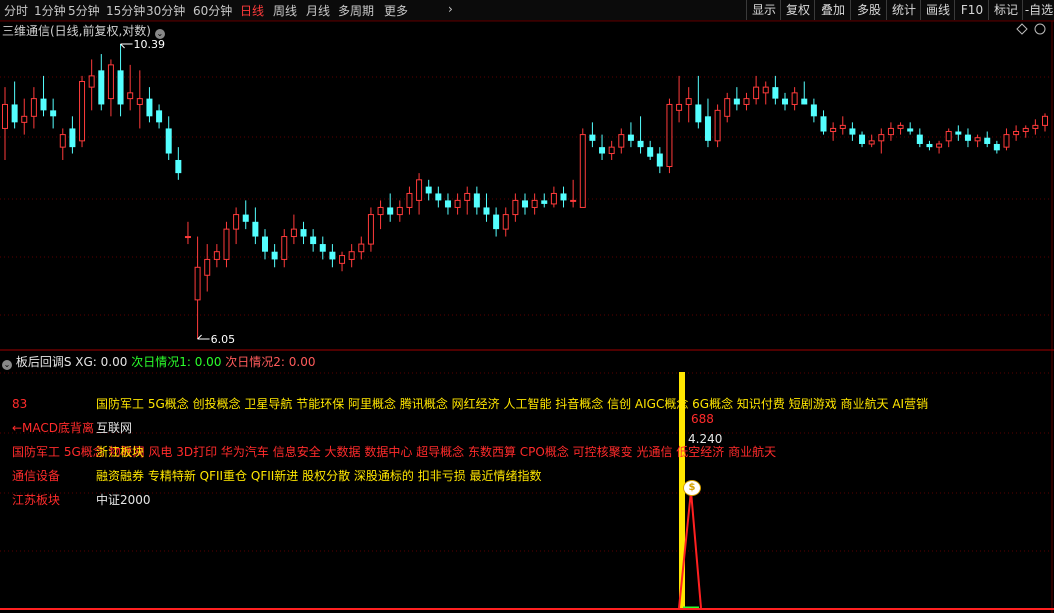 This screenshot has width=1054, height=613. Describe the element at coordinates (763, 10) in the screenshot. I see `toolbar-button: 显示` at that location.